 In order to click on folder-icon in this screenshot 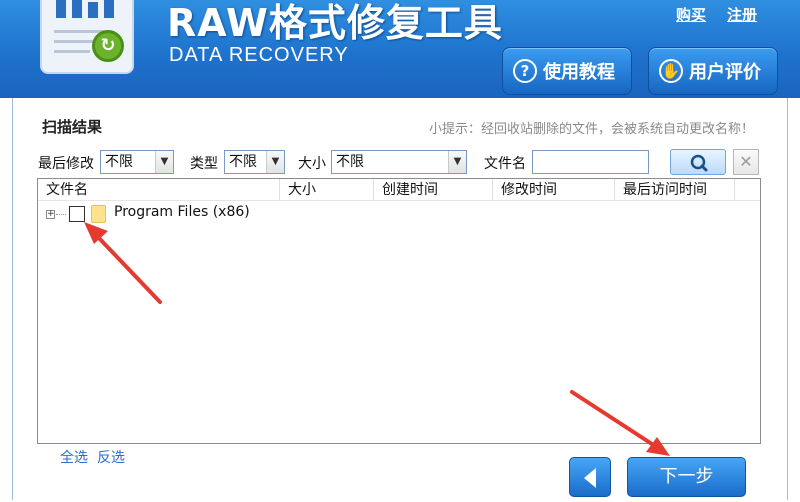, I will do `click(98, 214)`.